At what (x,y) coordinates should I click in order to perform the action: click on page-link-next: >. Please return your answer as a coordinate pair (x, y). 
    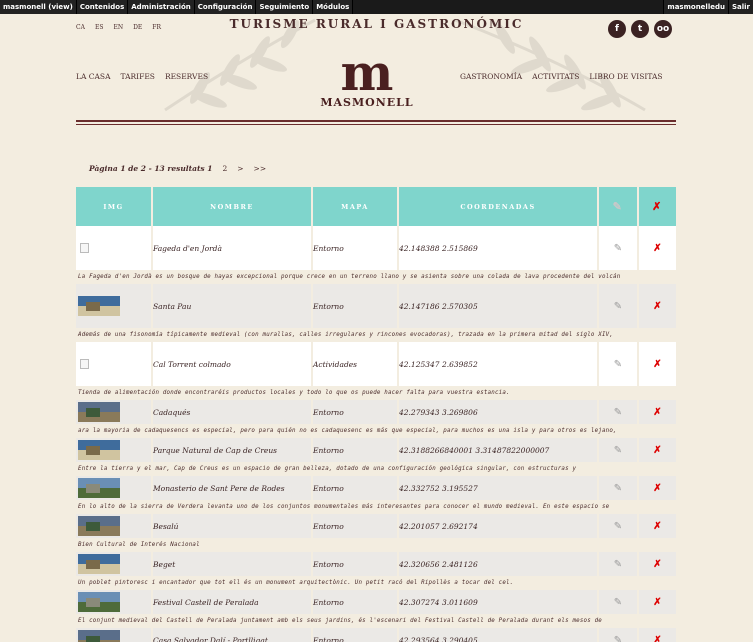
    Looking at the image, I should click on (240, 168).